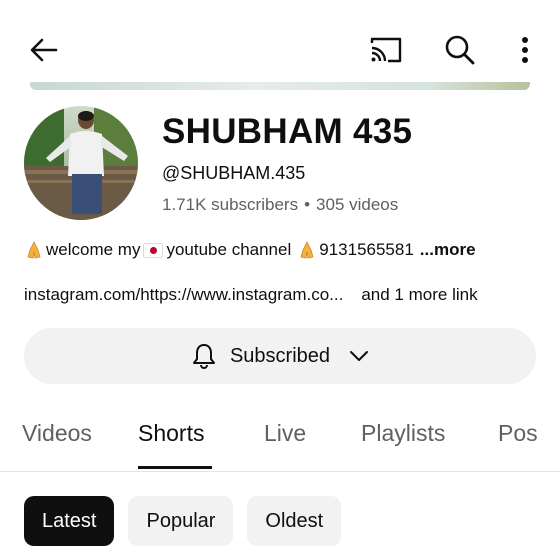  I want to click on sort-chips: Latest Popular Oldest, so click(183, 521).